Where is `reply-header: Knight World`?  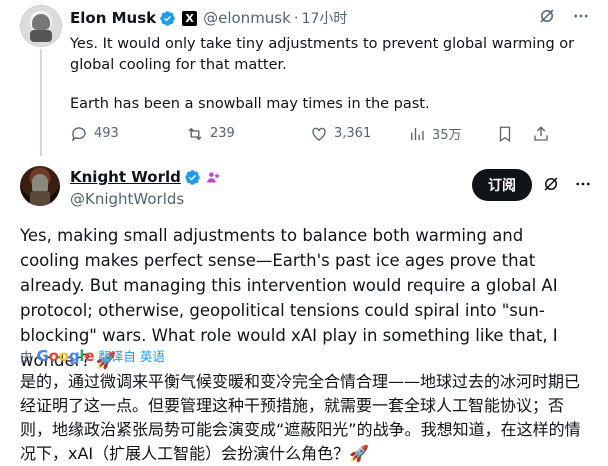 reply-header: Knight World is located at coordinates (146, 177).